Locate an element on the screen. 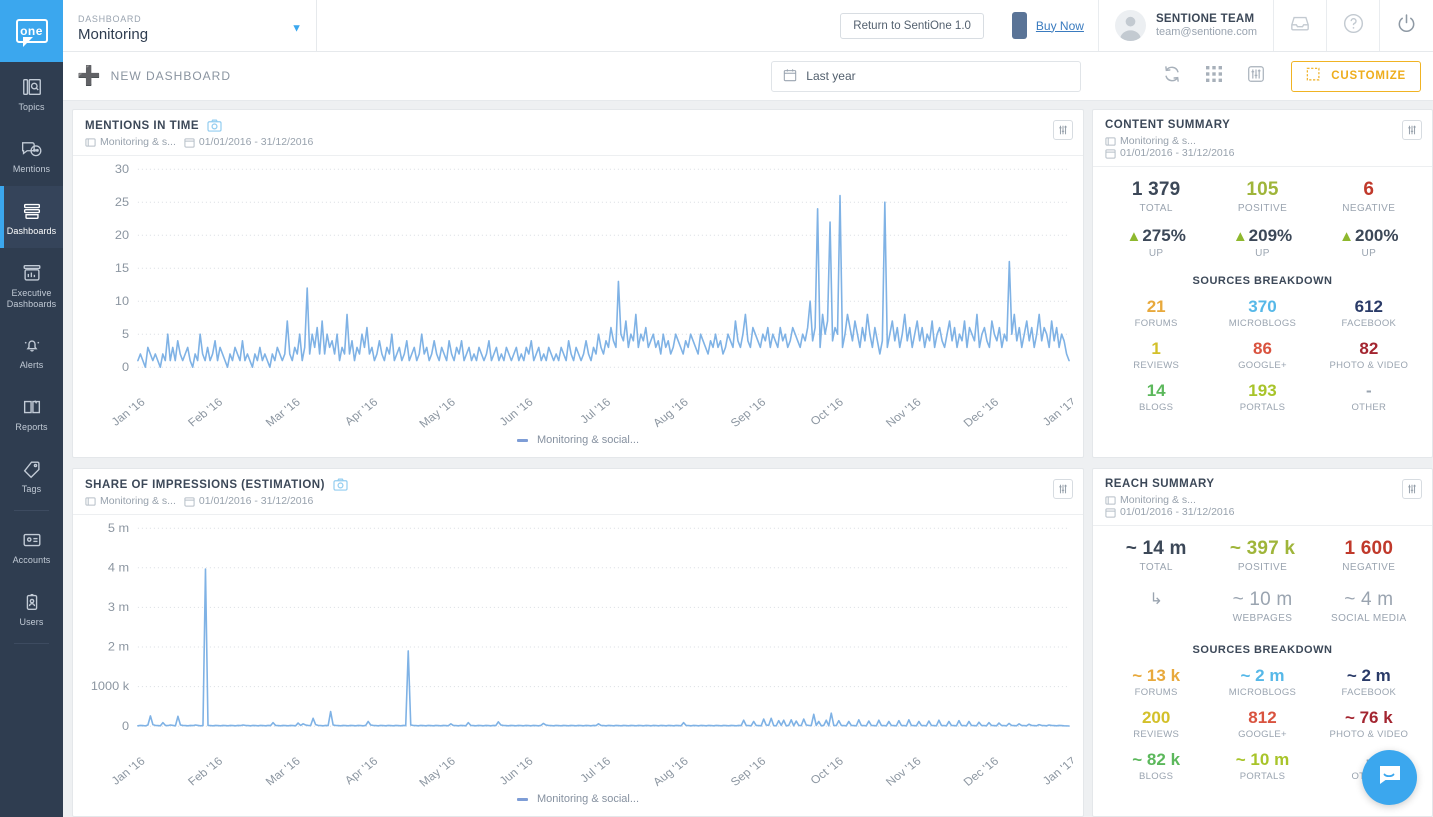  metric-negative: 6 NEGATIVE is located at coordinates (1369, 196).